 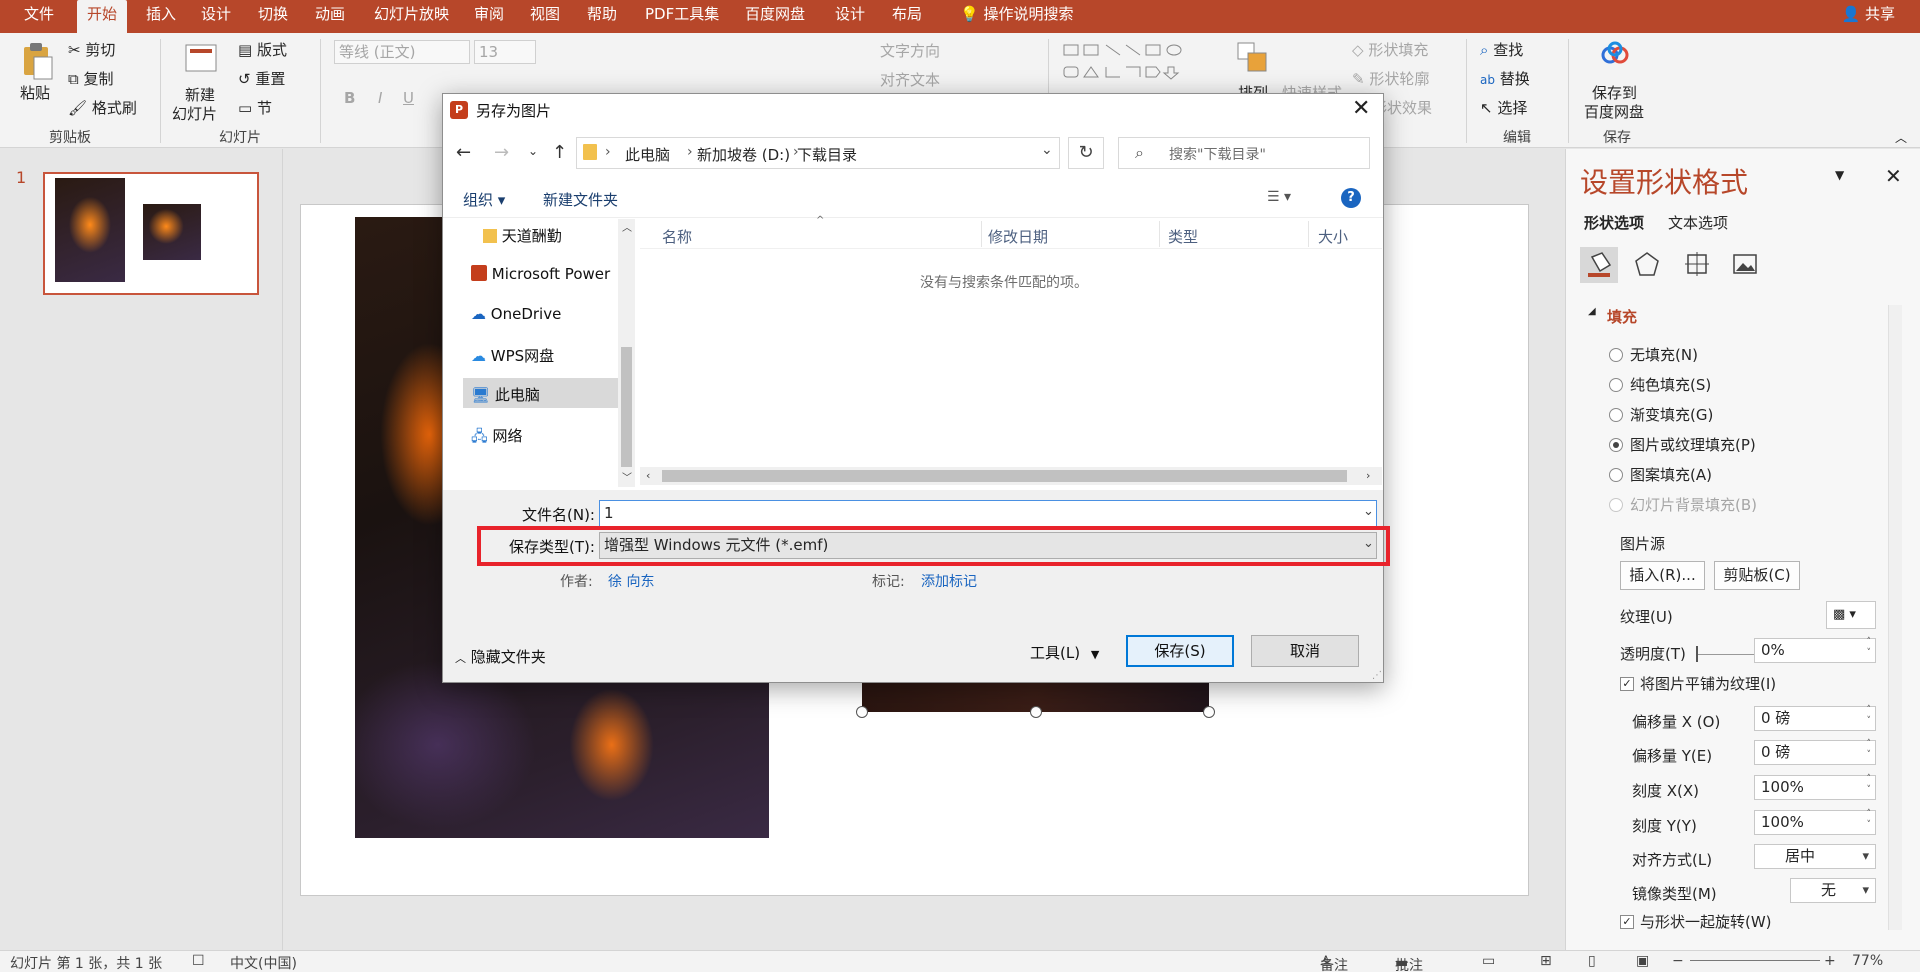 I want to click on scroll-up-icon: ︿, so click(x=627, y=226).